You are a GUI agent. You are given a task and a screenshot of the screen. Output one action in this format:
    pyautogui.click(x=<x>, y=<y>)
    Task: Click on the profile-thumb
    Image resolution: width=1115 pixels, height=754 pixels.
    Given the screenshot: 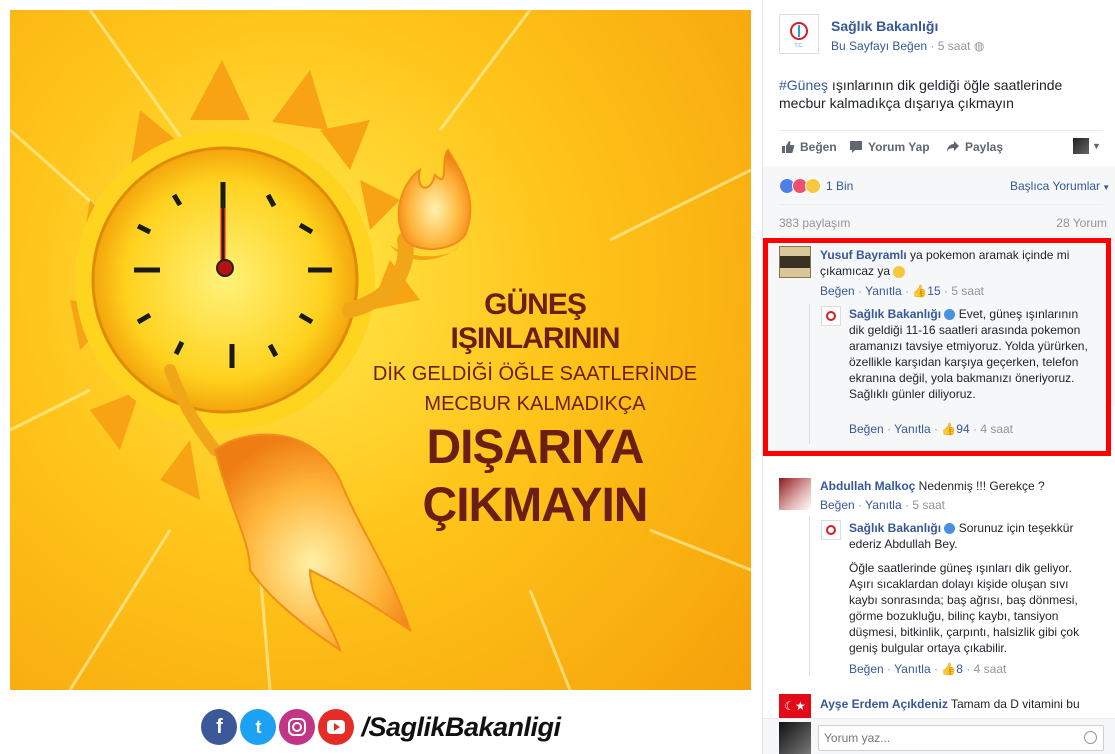 What is the action you would take?
    pyautogui.click(x=1081, y=146)
    